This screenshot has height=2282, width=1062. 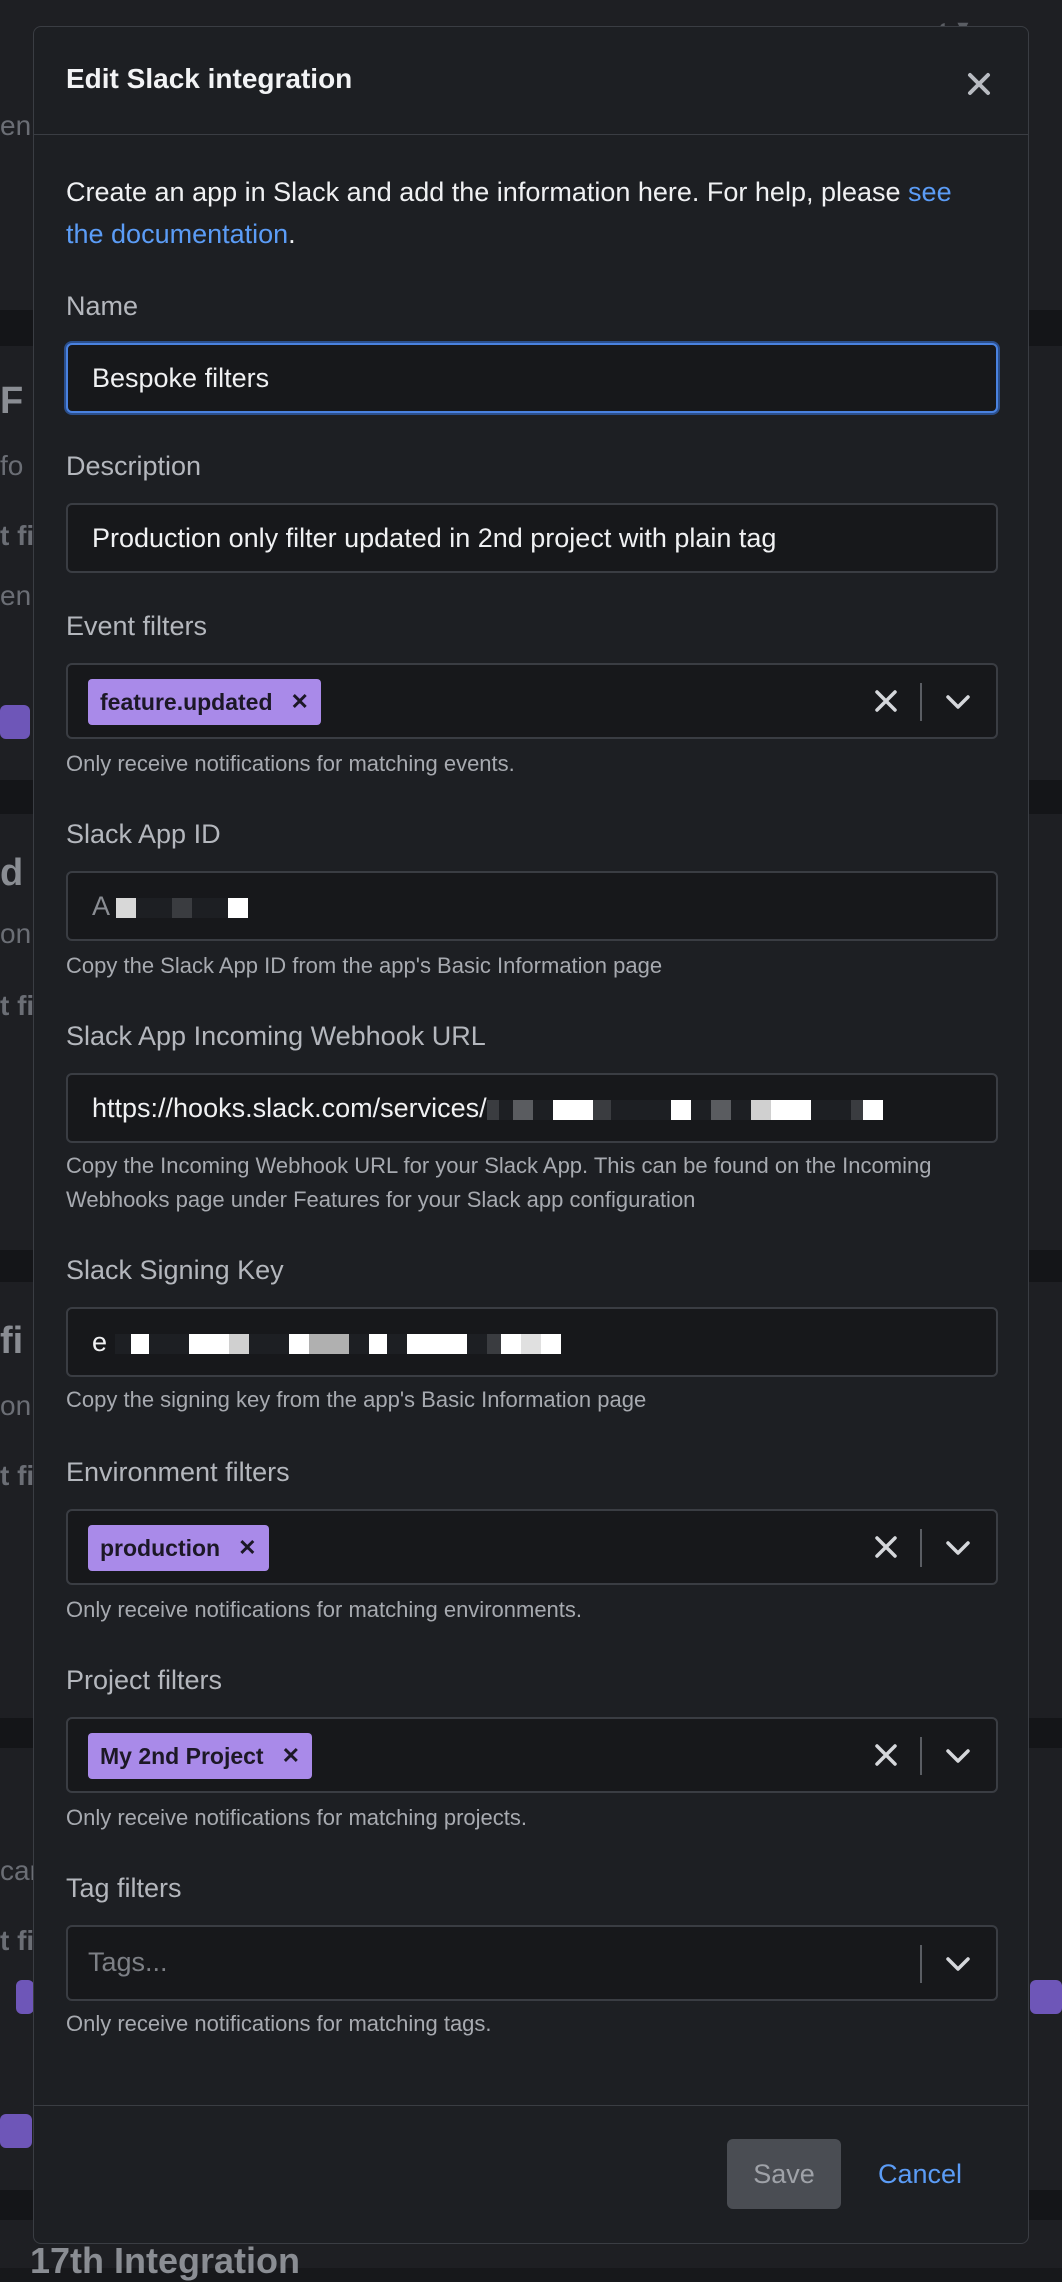 What do you see at coordinates (292, 234) in the screenshot?
I see `intro-period: .` at bounding box center [292, 234].